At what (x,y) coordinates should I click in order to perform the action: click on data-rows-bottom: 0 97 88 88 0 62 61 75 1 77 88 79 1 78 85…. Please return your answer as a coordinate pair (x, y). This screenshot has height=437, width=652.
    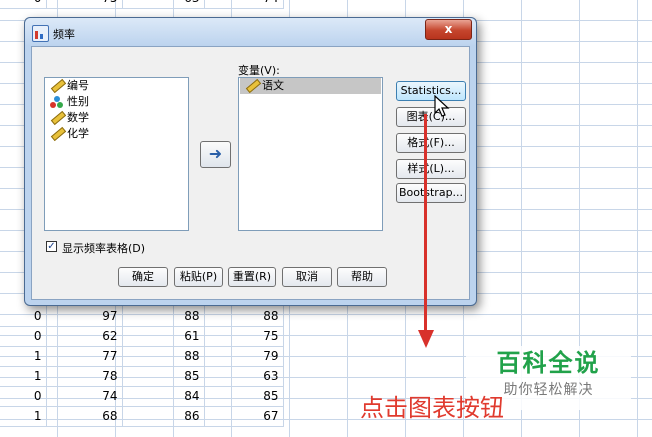
    Looking at the image, I should click on (142, 366).